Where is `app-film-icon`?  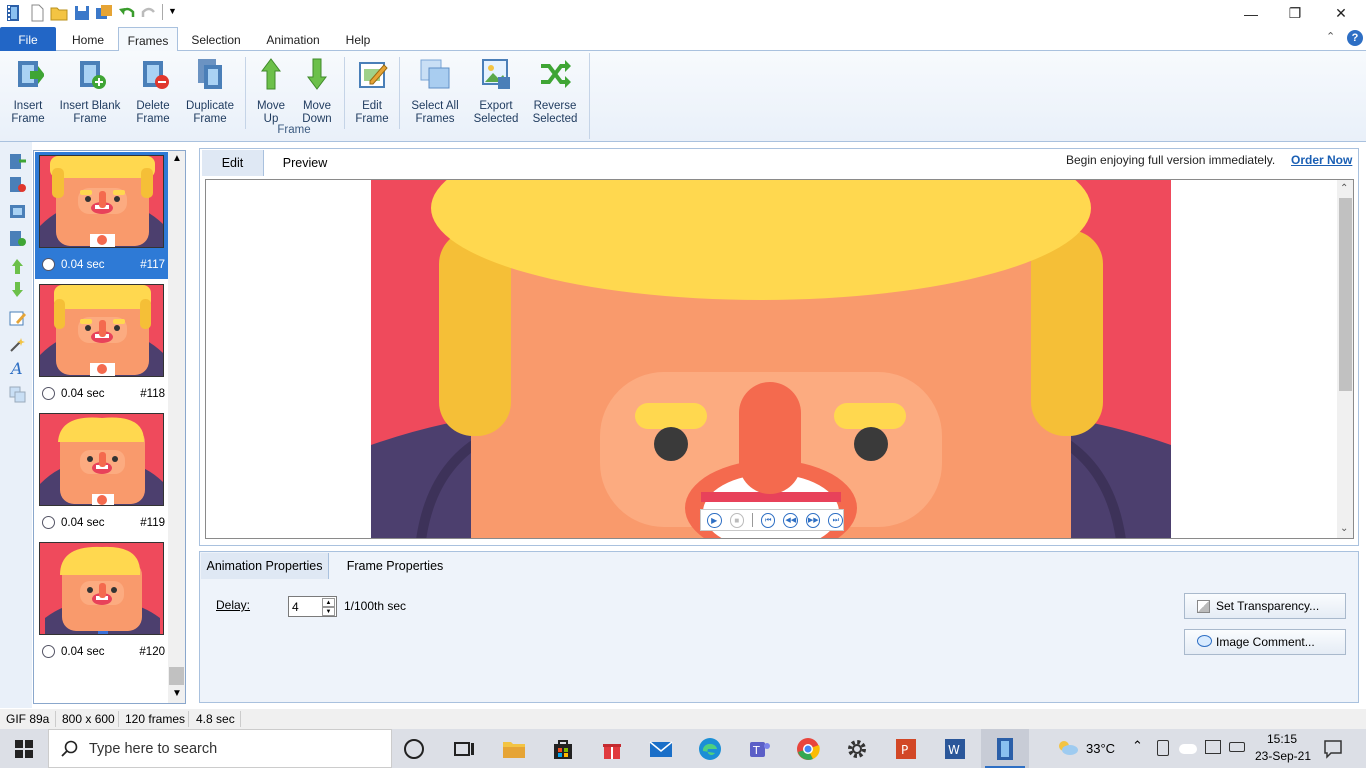 app-film-icon is located at coordinates (13, 13).